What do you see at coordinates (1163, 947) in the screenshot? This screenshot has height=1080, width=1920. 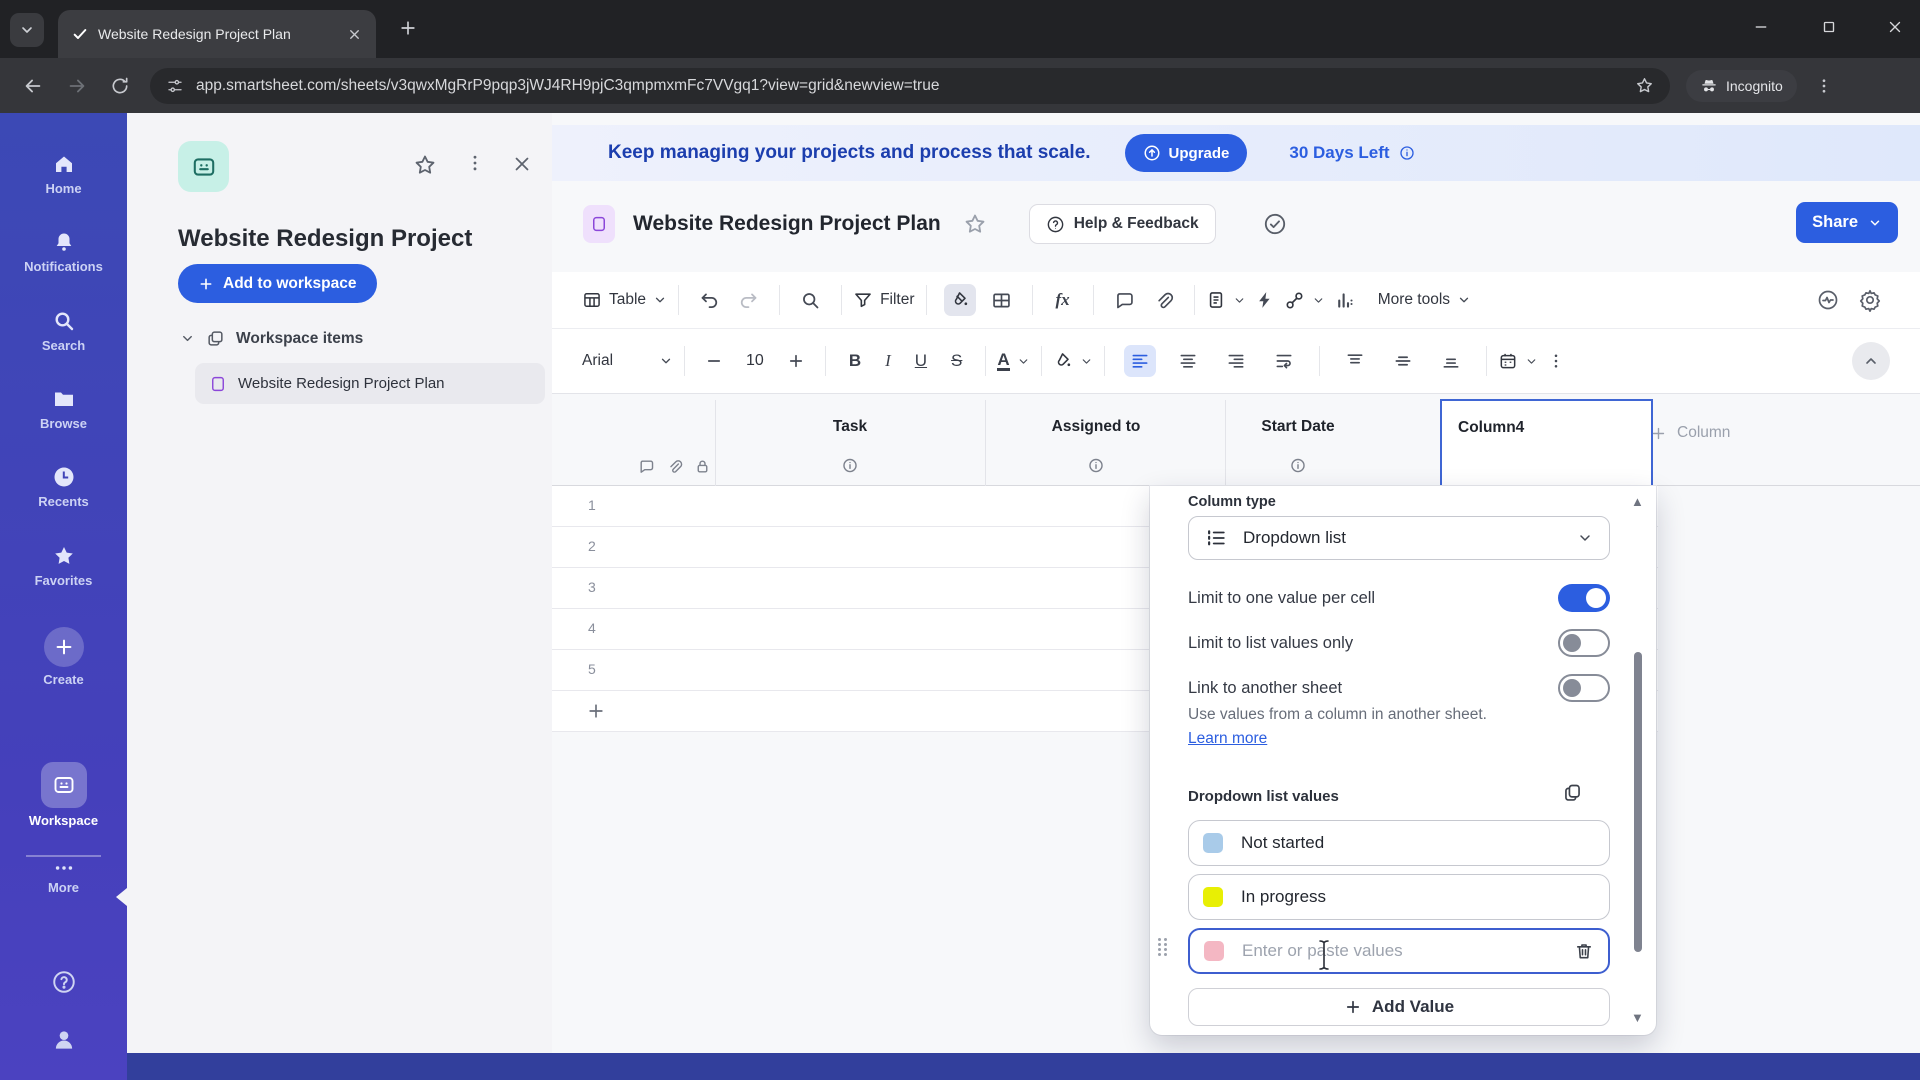 I see `drag-handle` at bounding box center [1163, 947].